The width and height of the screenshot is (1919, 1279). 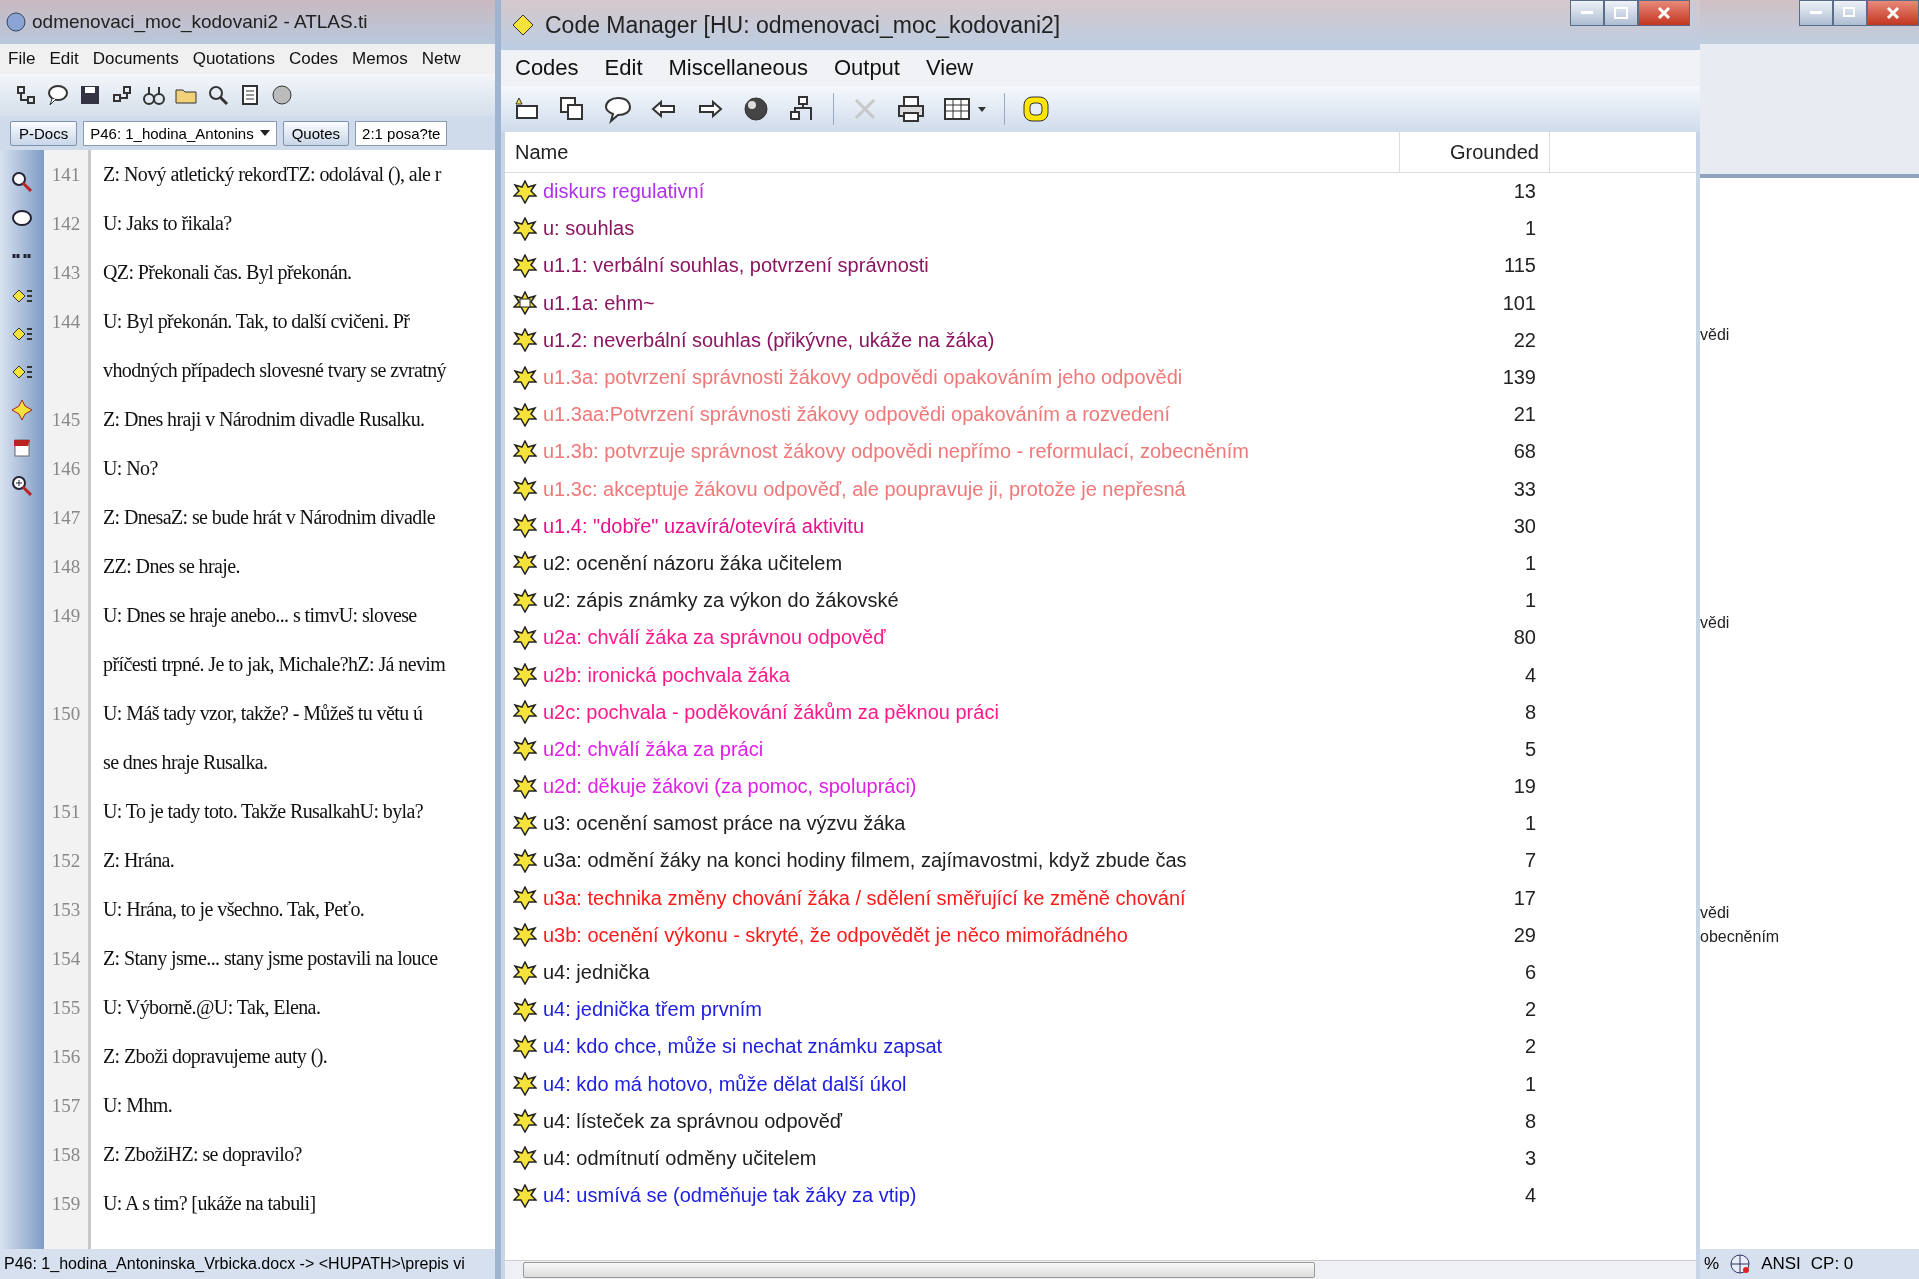 I want to click on ring-icon, so click(x=1036, y=109).